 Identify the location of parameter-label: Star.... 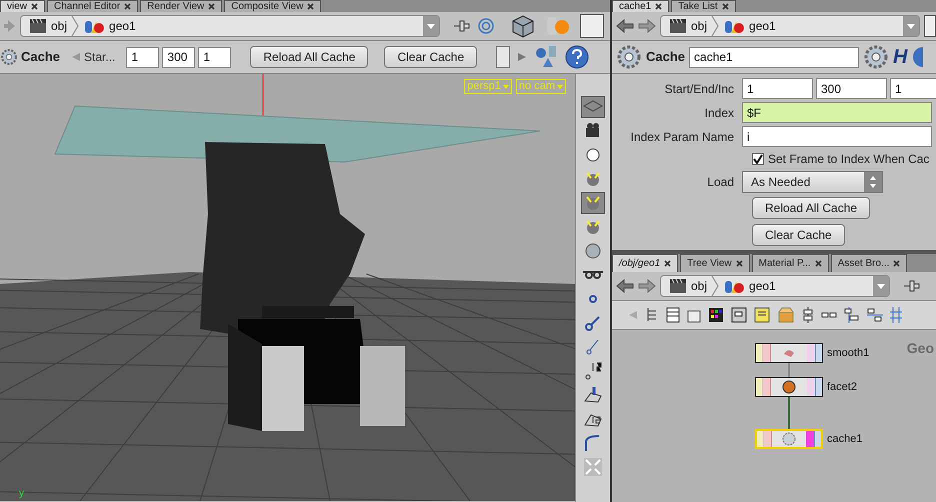
(100, 57).